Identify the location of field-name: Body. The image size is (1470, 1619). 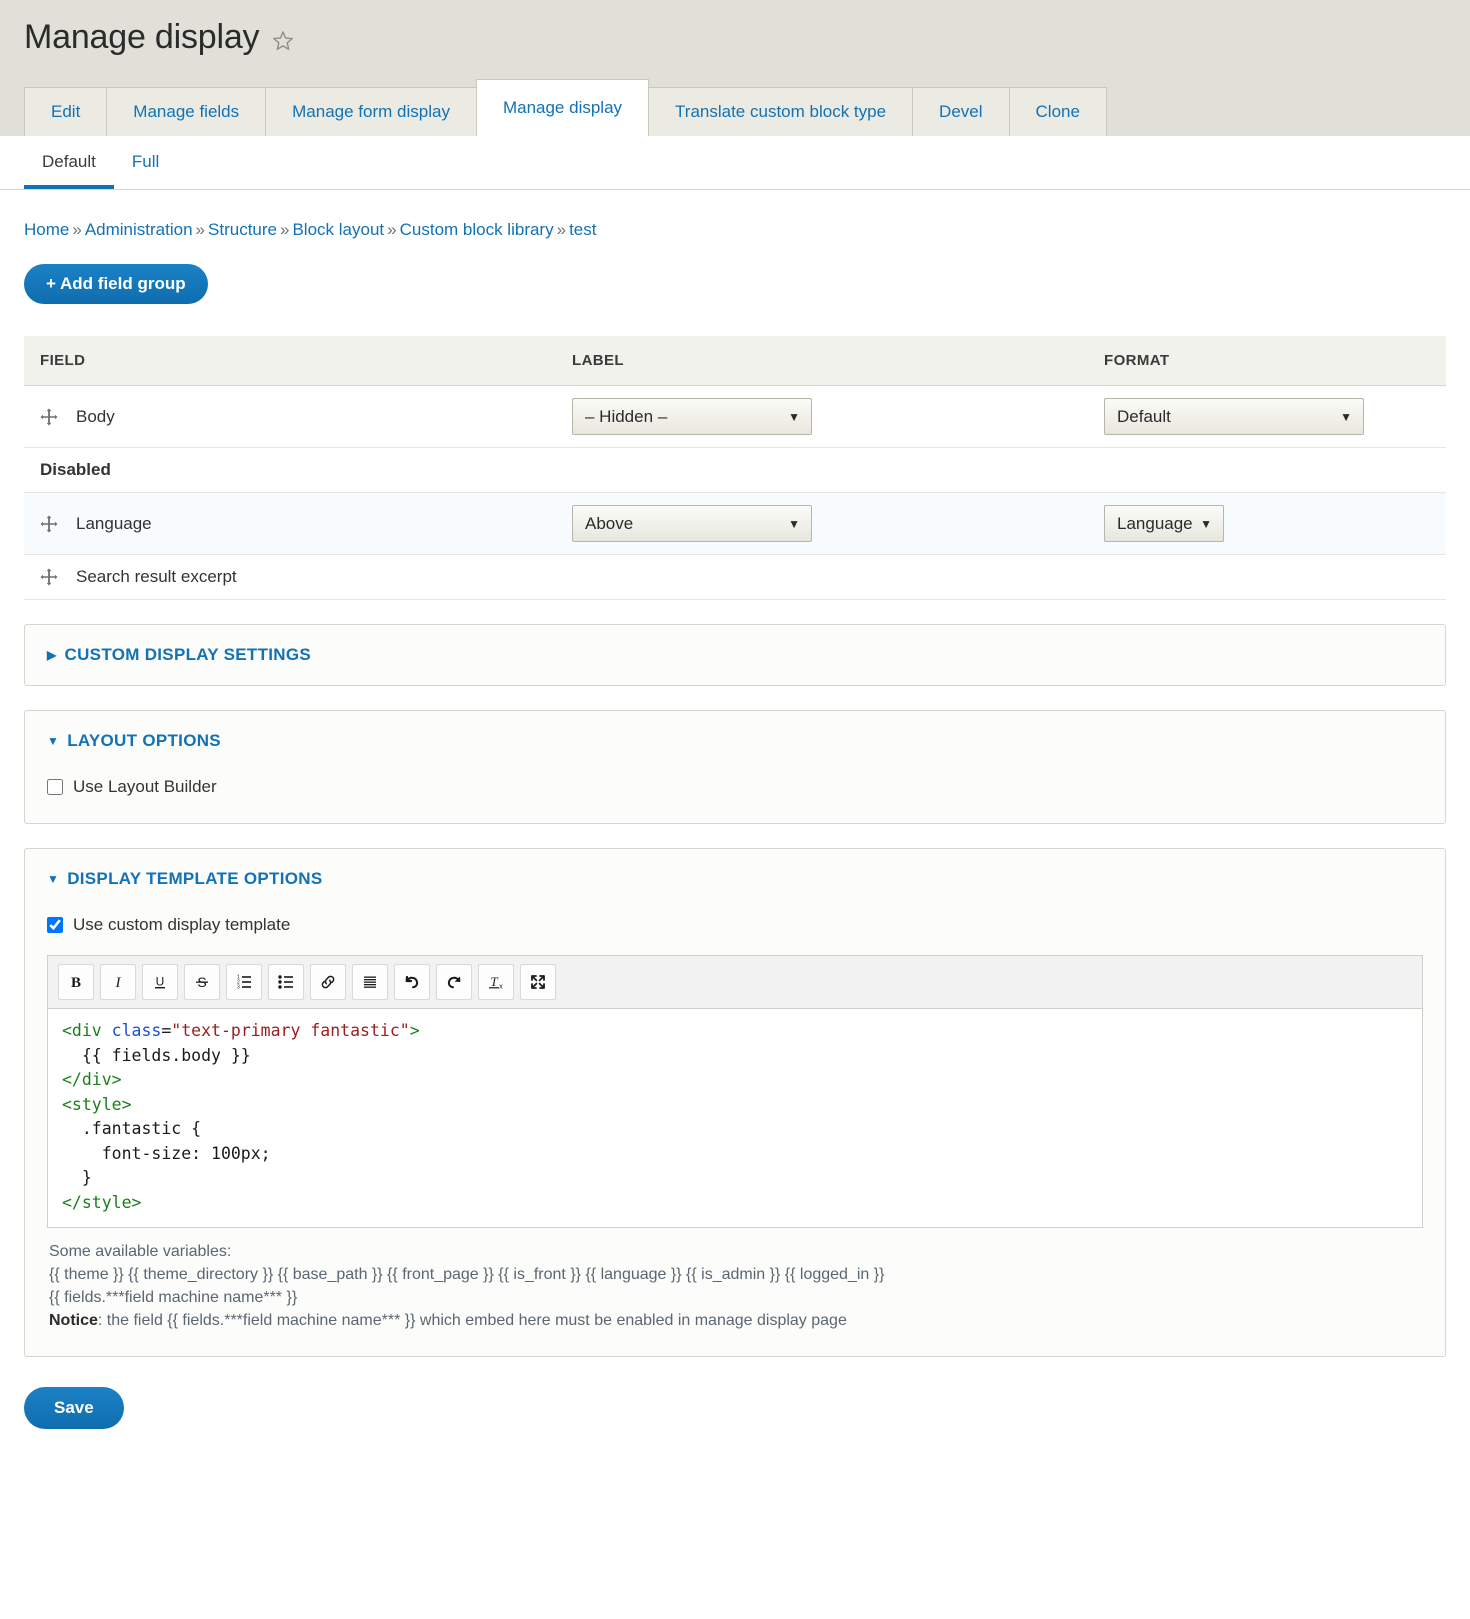
(95, 416).